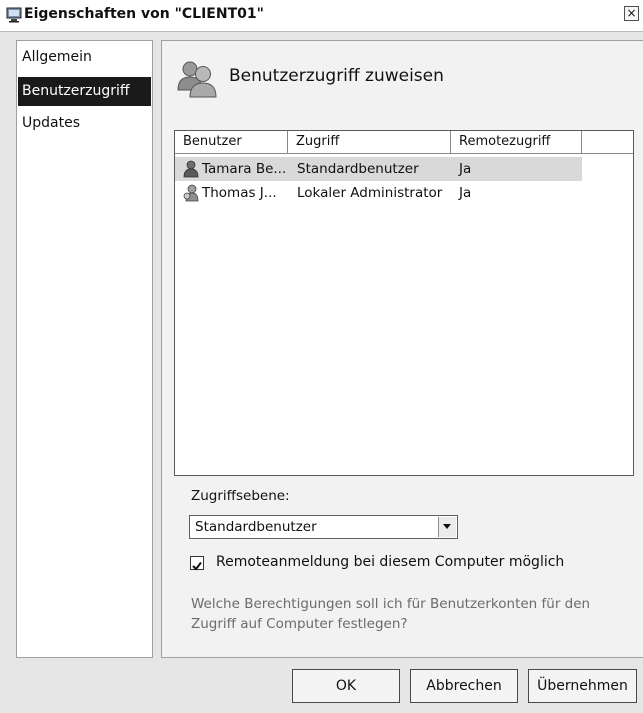  What do you see at coordinates (358, 169) in the screenshot?
I see `access-type: Standardbenutzer` at bounding box center [358, 169].